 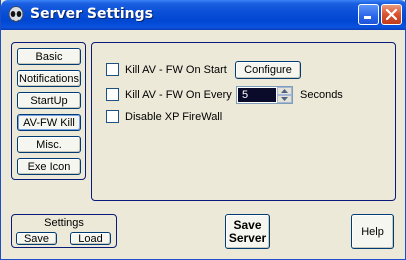 What do you see at coordinates (372, 231) in the screenshot?
I see `help-button: Help` at bounding box center [372, 231].